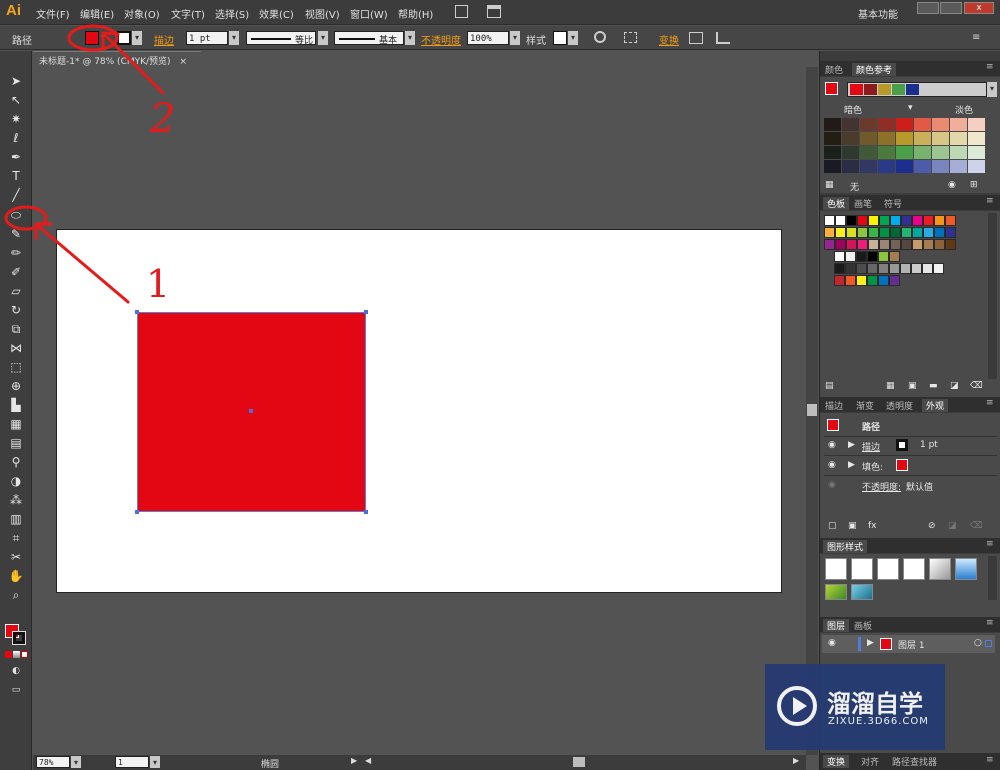  I want to click on annotation-number-2: 2, so click(163, 119).